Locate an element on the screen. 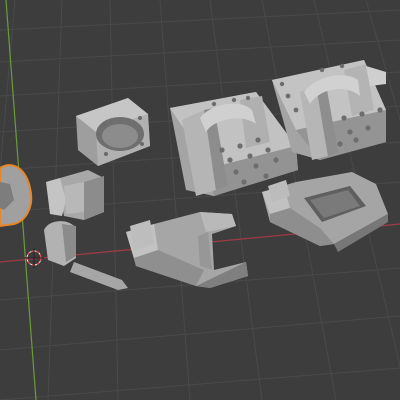 The width and height of the screenshot is (400, 400). base-bracket-right is located at coordinates (325, 212).